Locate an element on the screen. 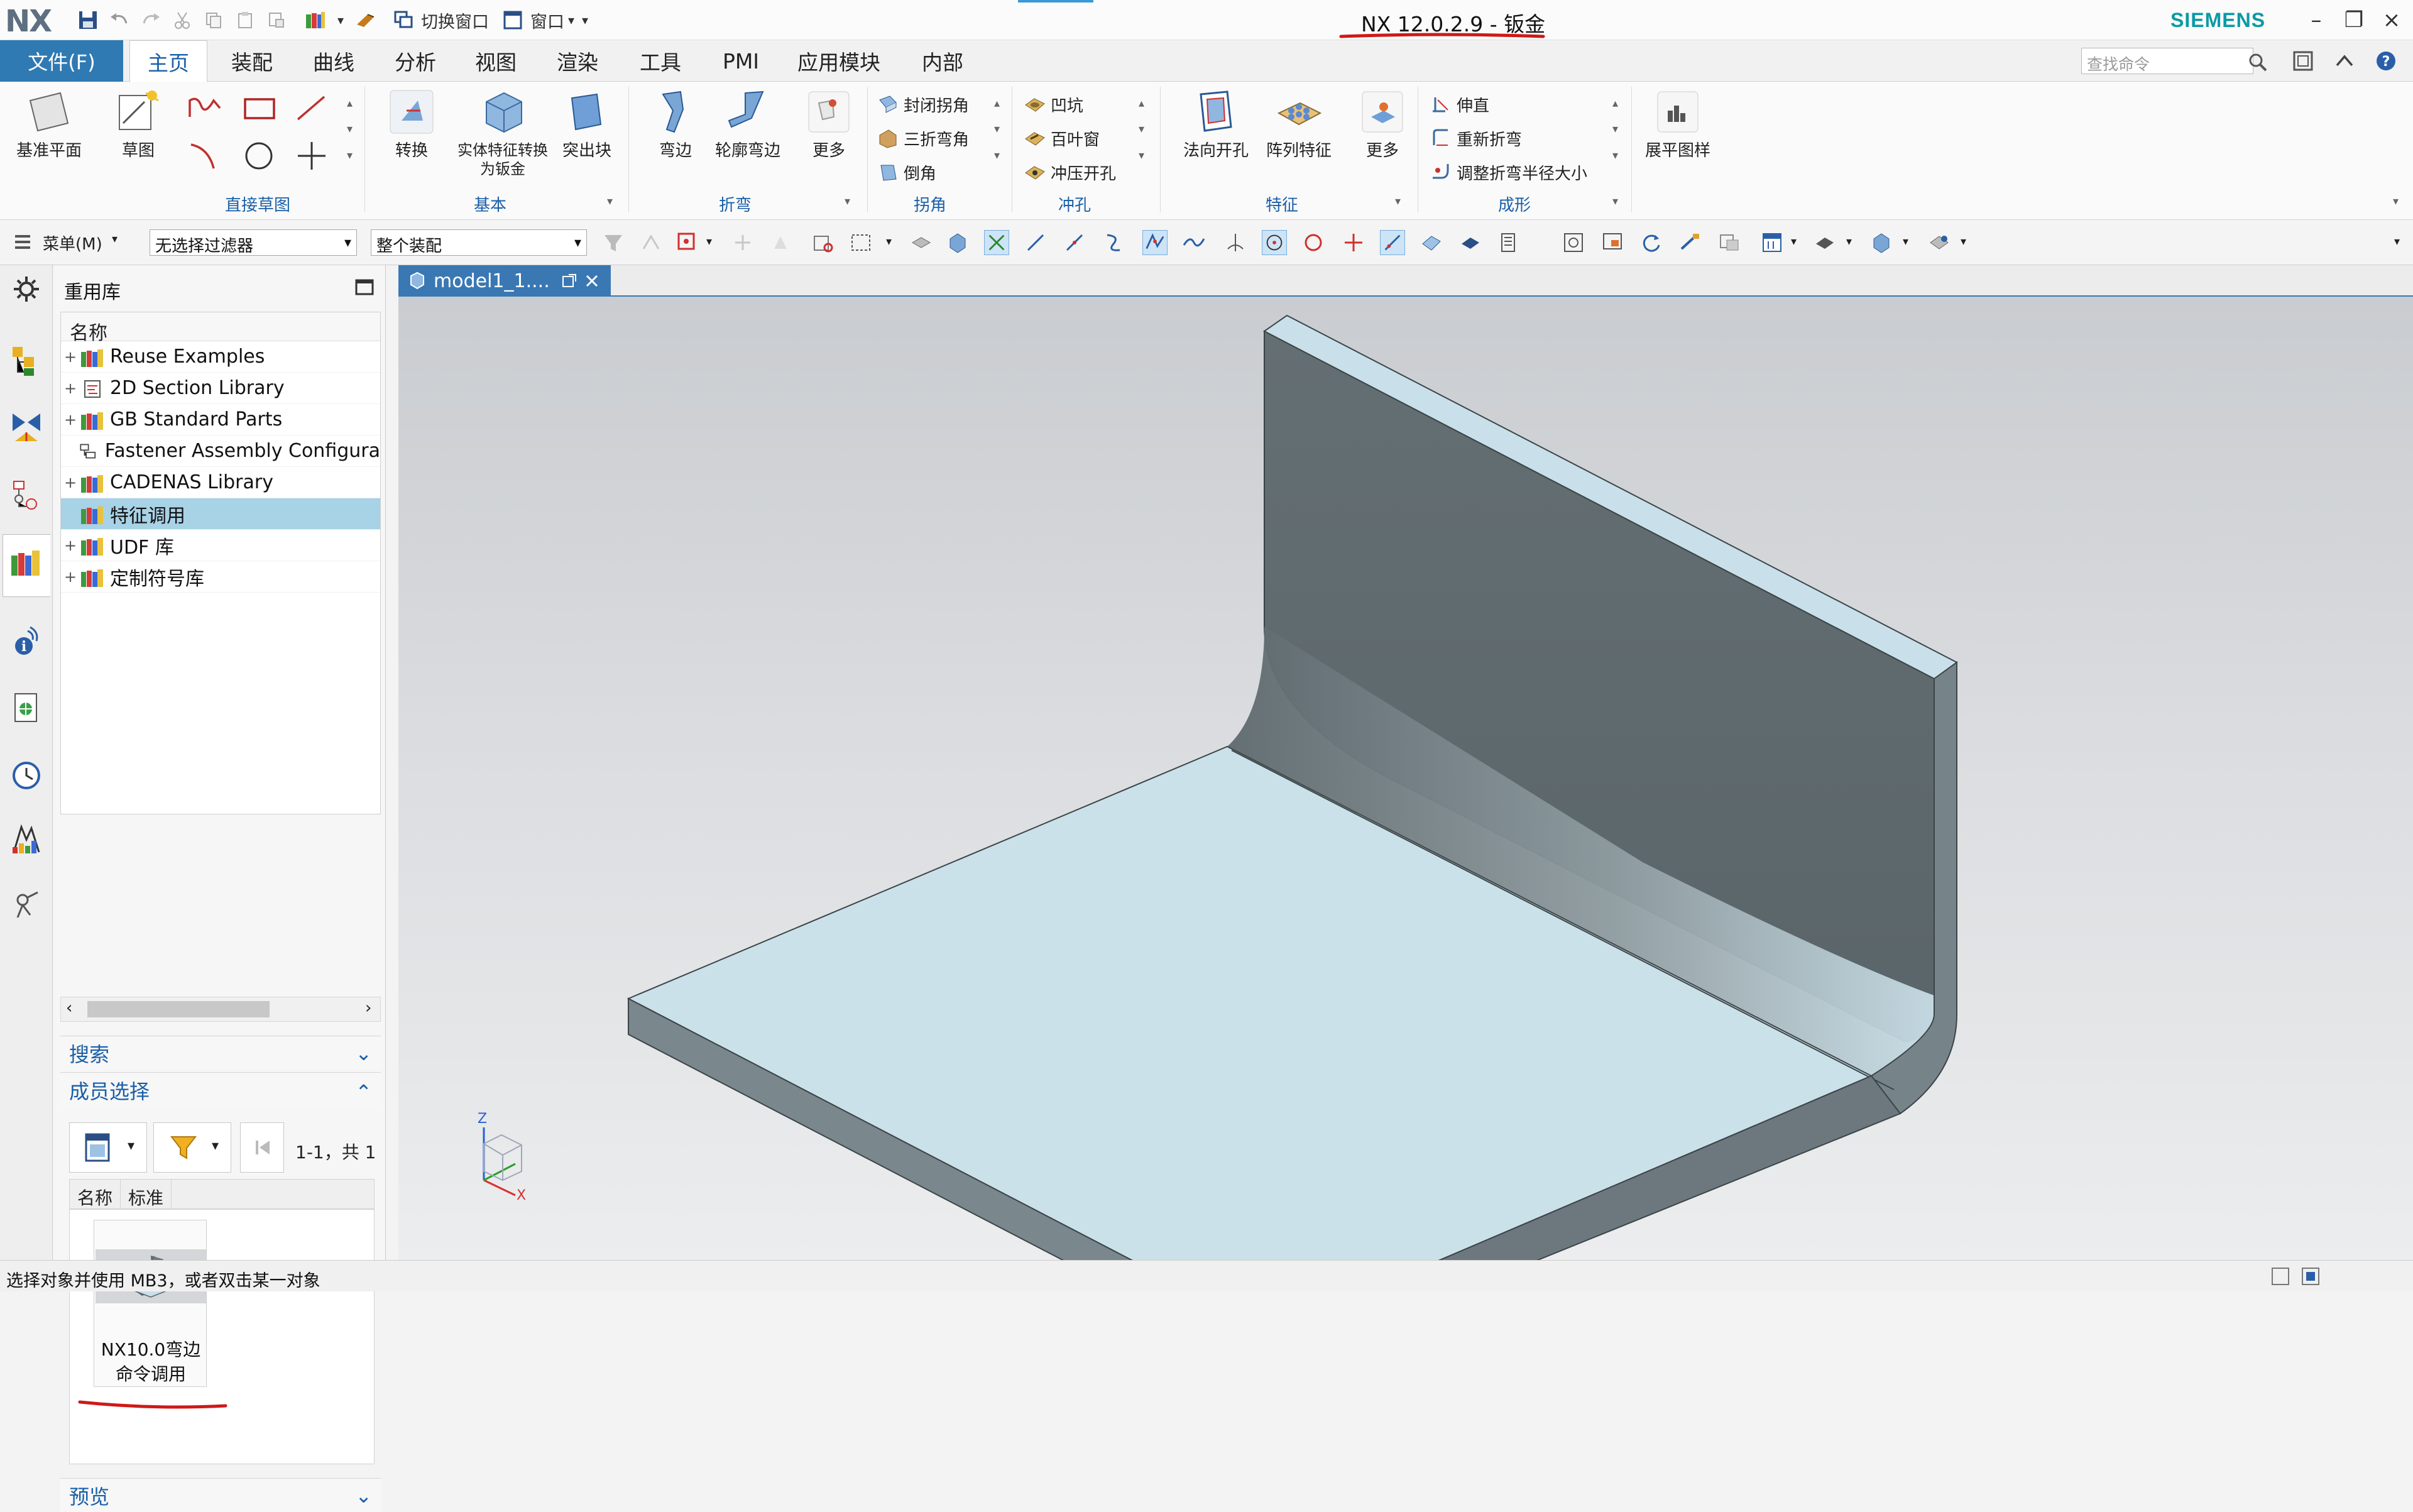 The height and width of the screenshot is (1512, 2413). sketch-button: 草图 is located at coordinates (138, 125).